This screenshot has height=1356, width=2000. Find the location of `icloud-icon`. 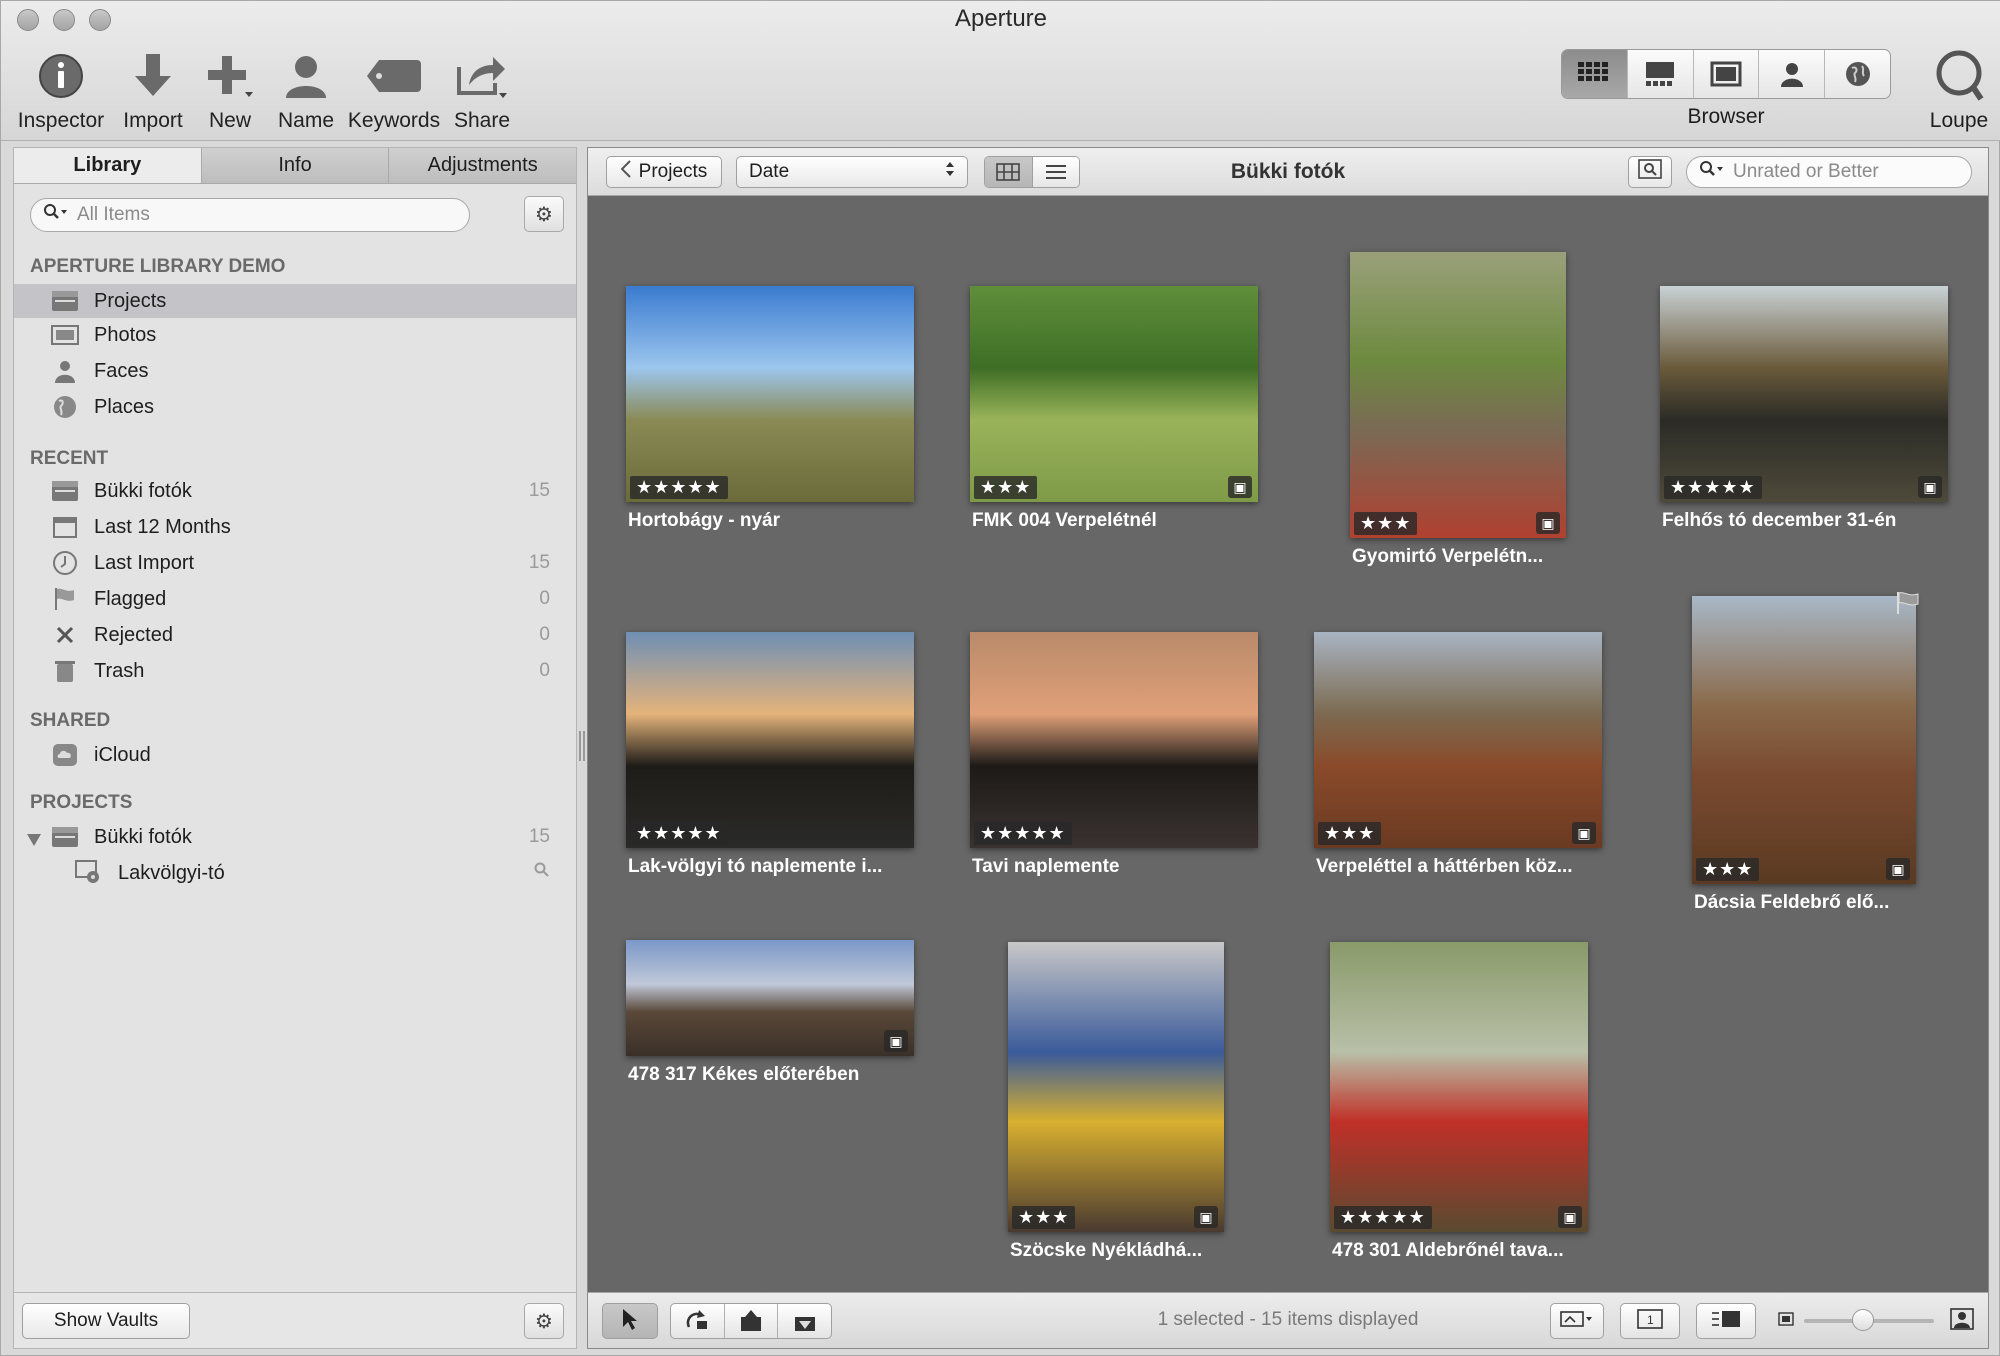

icloud-icon is located at coordinates (65, 755).